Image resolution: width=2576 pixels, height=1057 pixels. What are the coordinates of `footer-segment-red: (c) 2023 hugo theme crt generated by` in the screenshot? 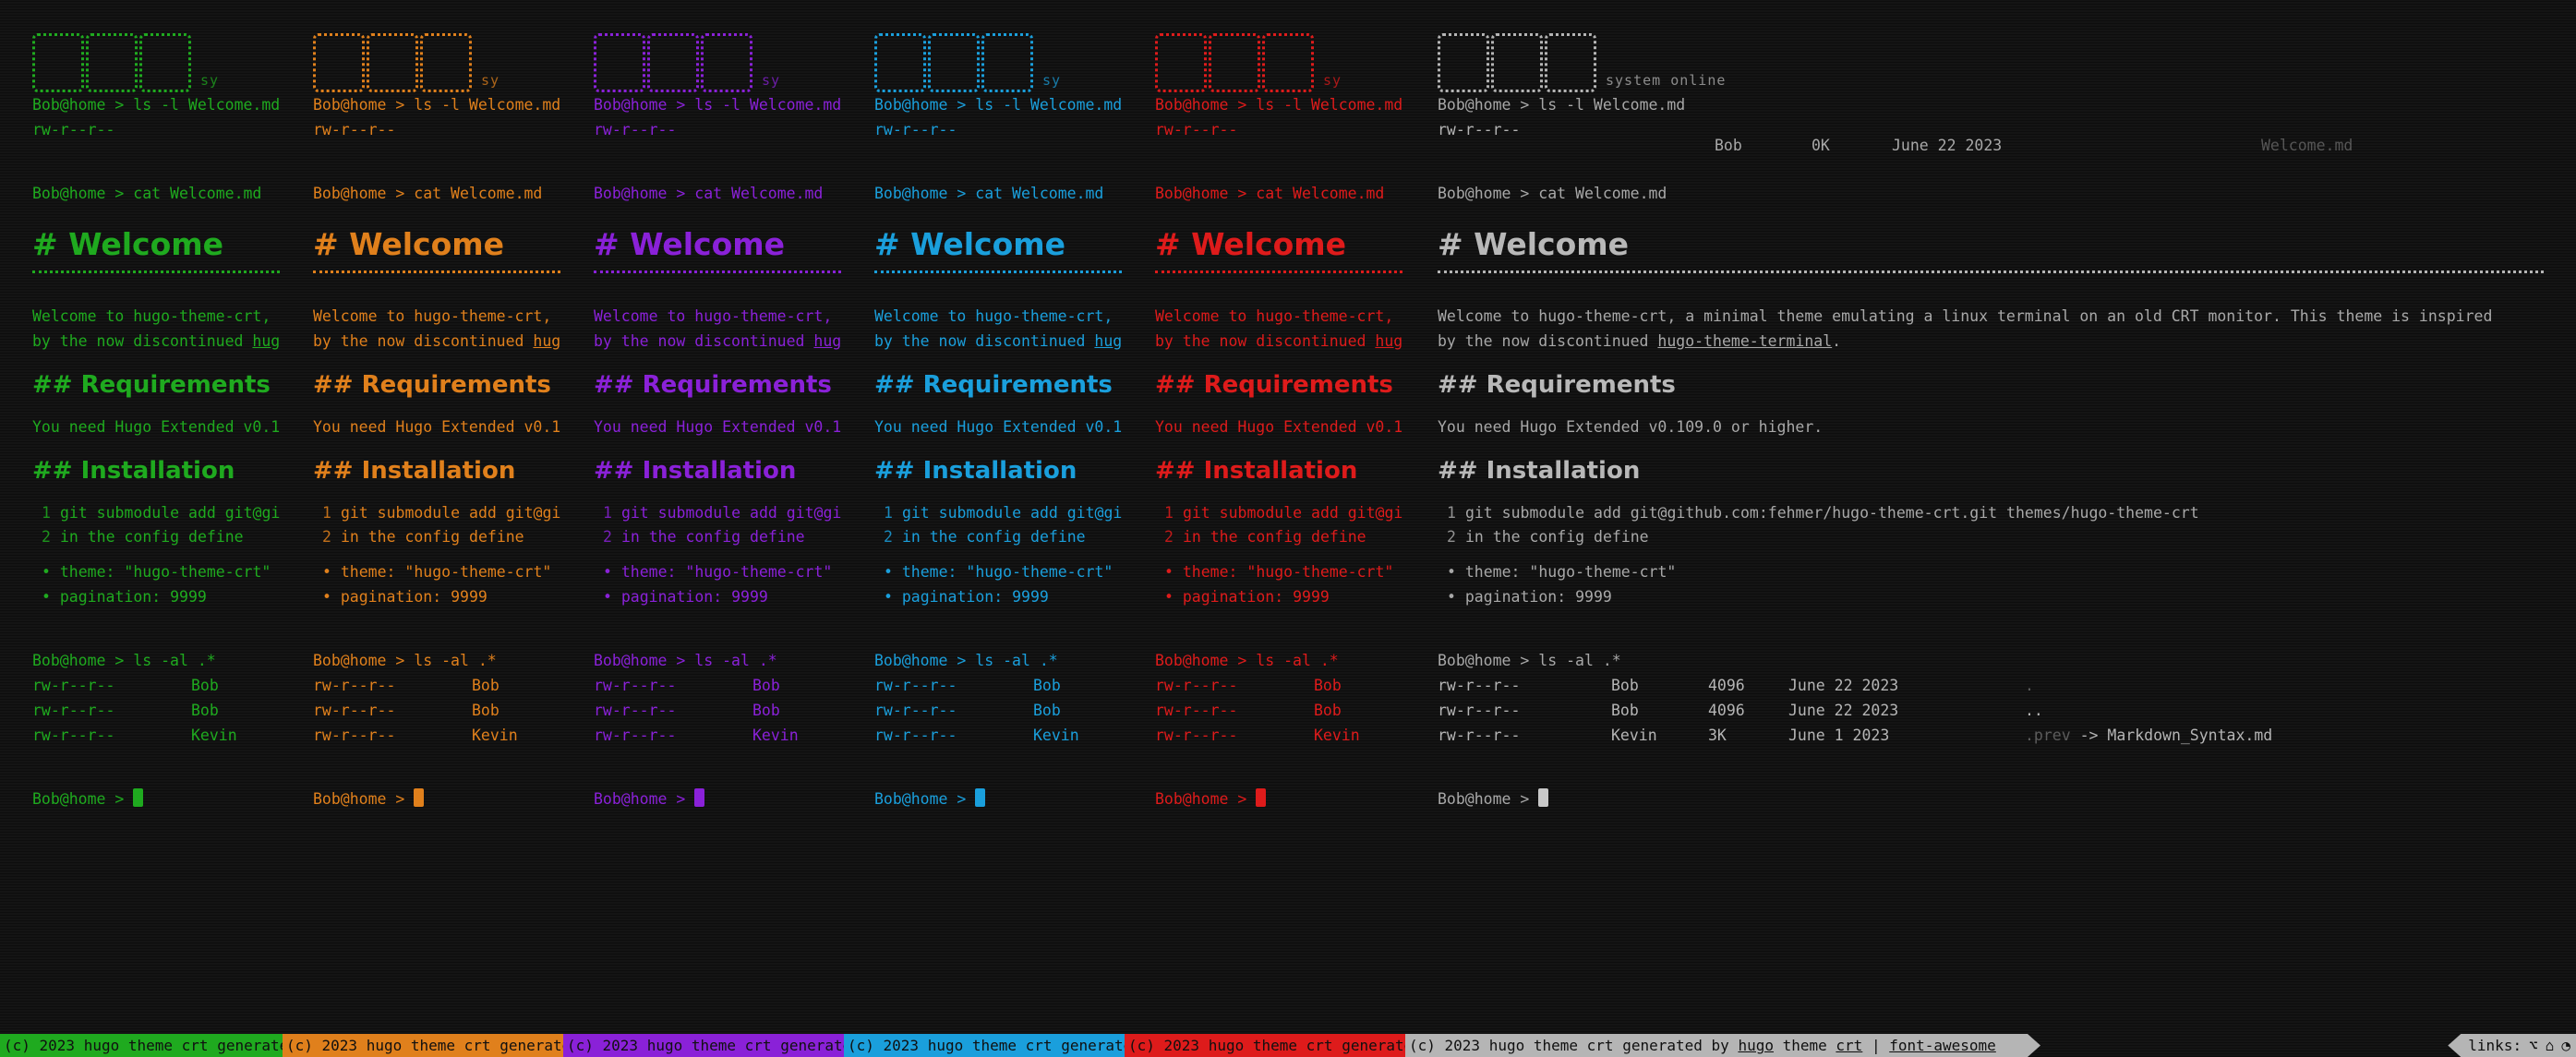 It's located at (1265, 1045).